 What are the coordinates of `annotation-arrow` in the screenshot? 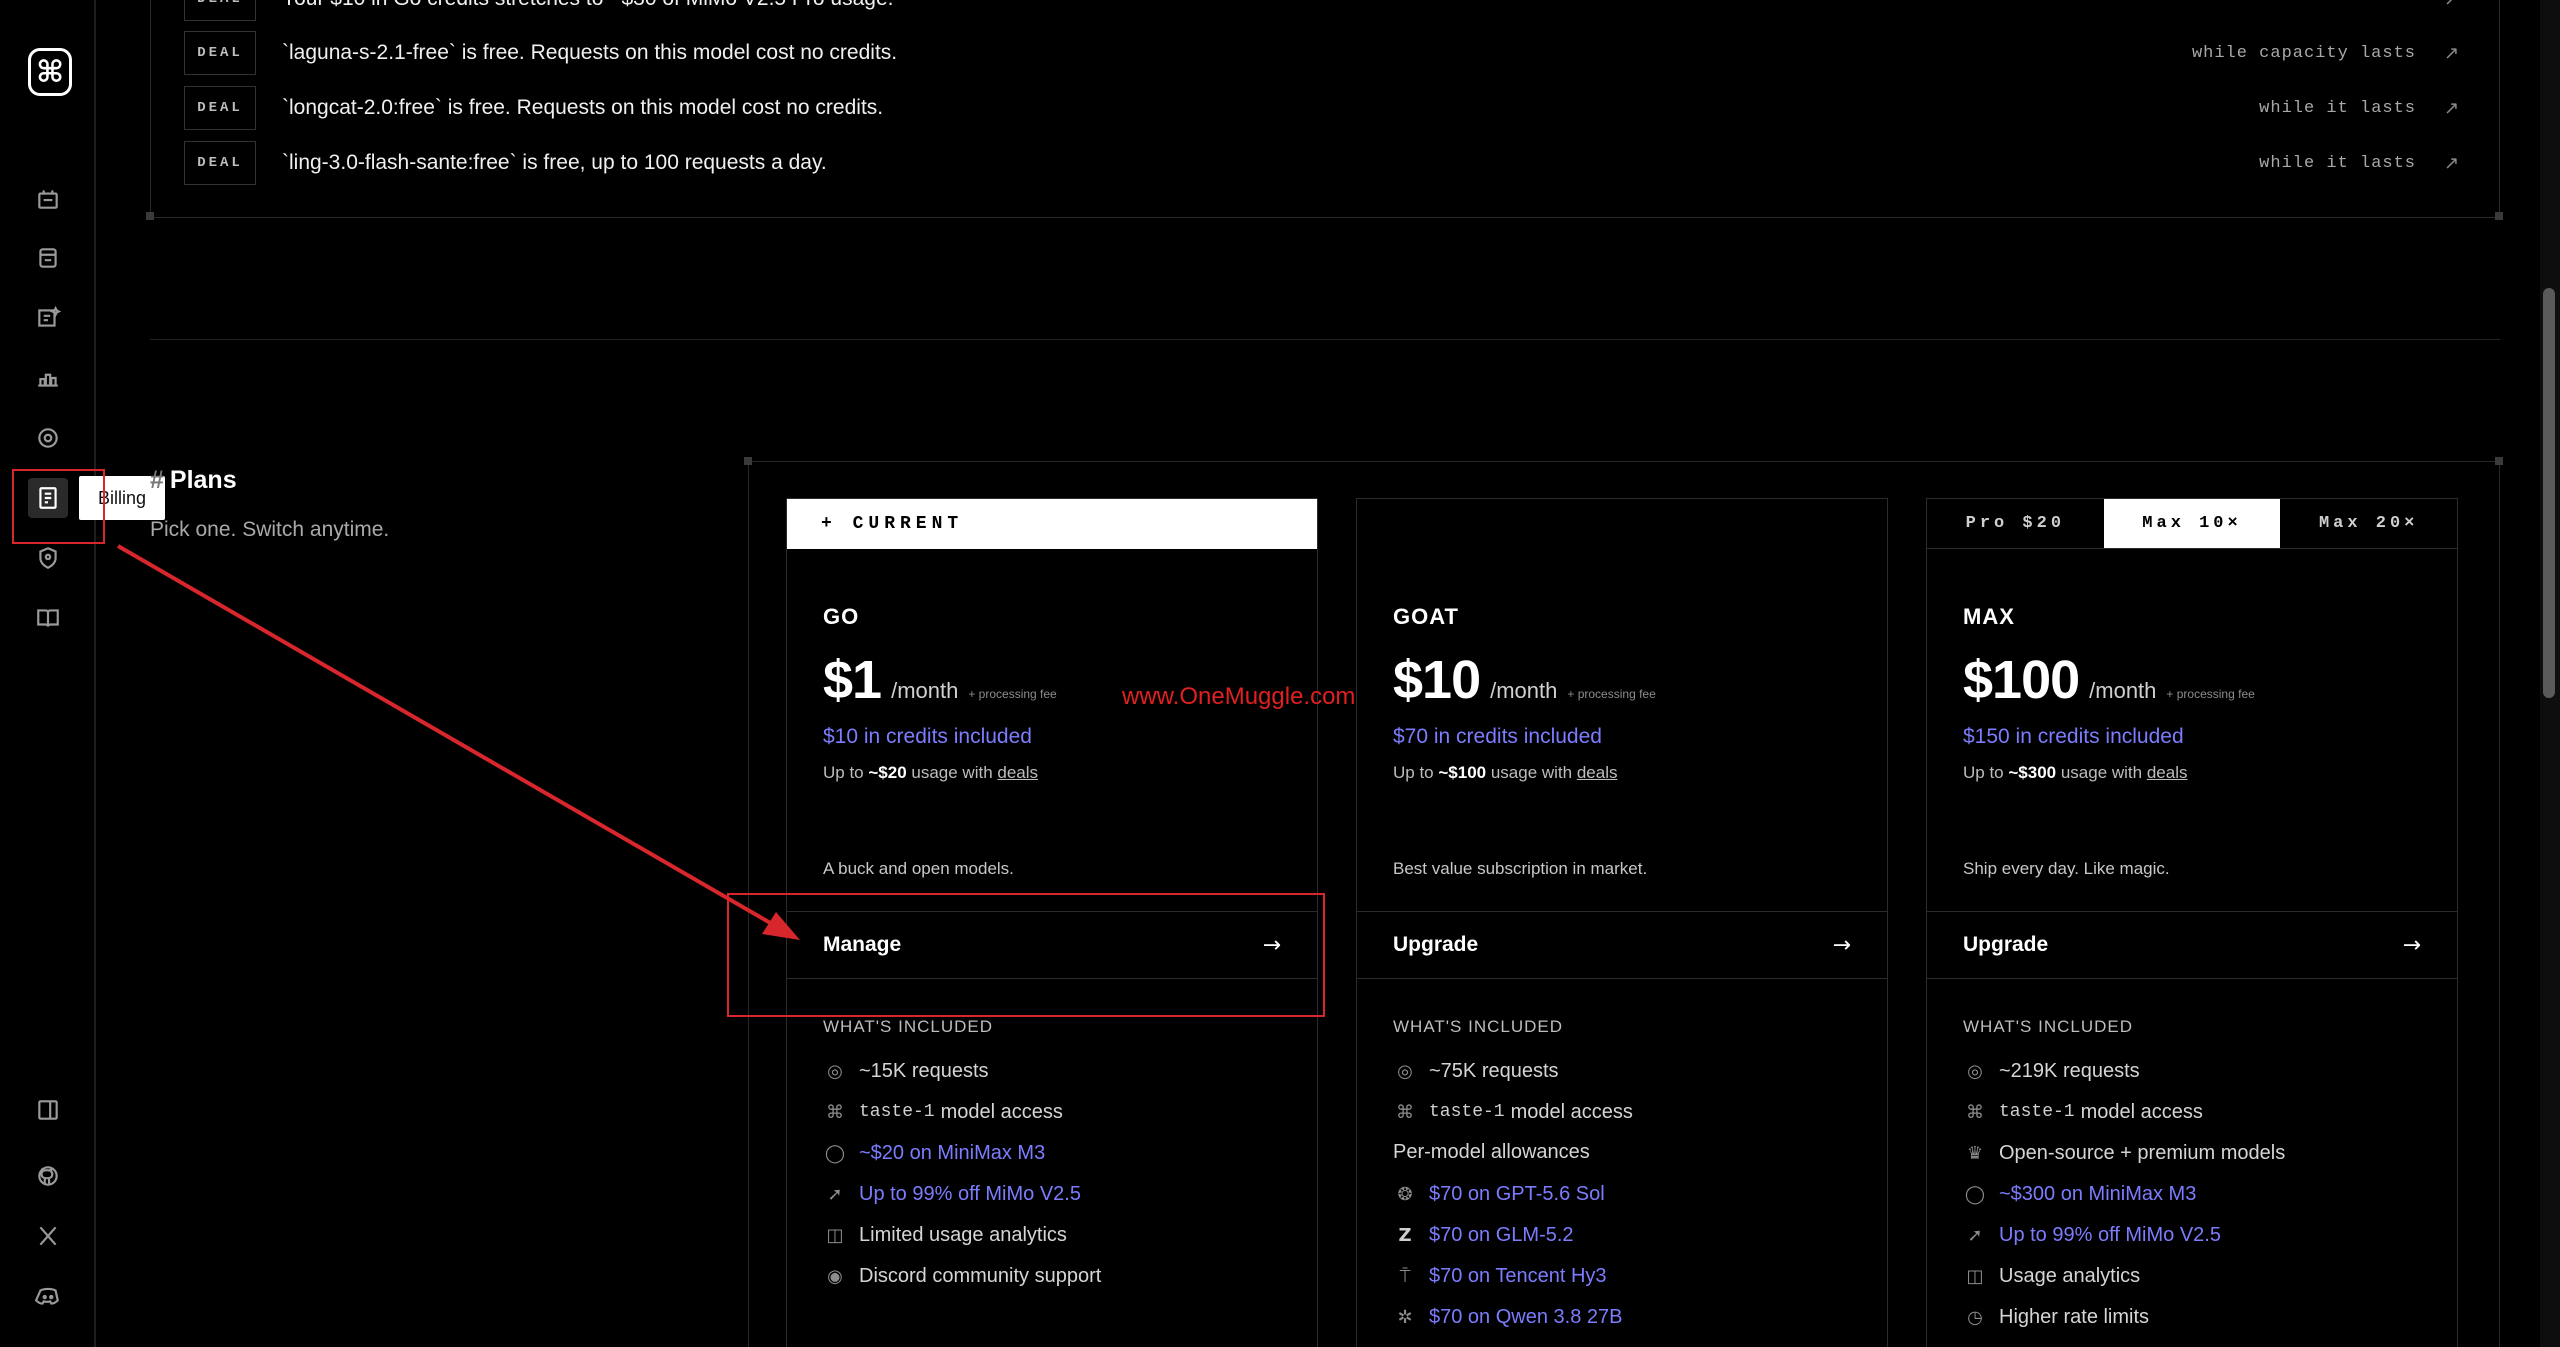 It's located at (458, 742).